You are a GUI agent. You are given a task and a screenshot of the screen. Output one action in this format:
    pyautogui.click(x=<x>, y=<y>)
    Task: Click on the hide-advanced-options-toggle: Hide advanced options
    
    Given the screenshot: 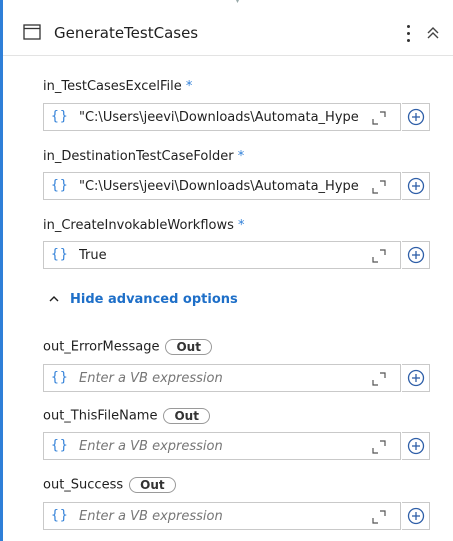 What is the action you would take?
    pyautogui.click(x=143, y=299)
    